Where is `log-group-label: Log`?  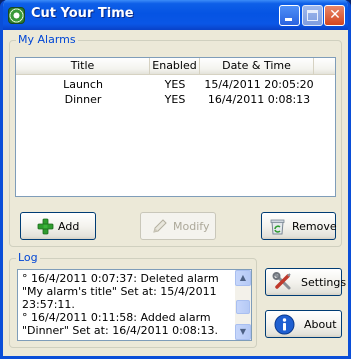
log-group-label: Log is located at coordinates (28, 257).